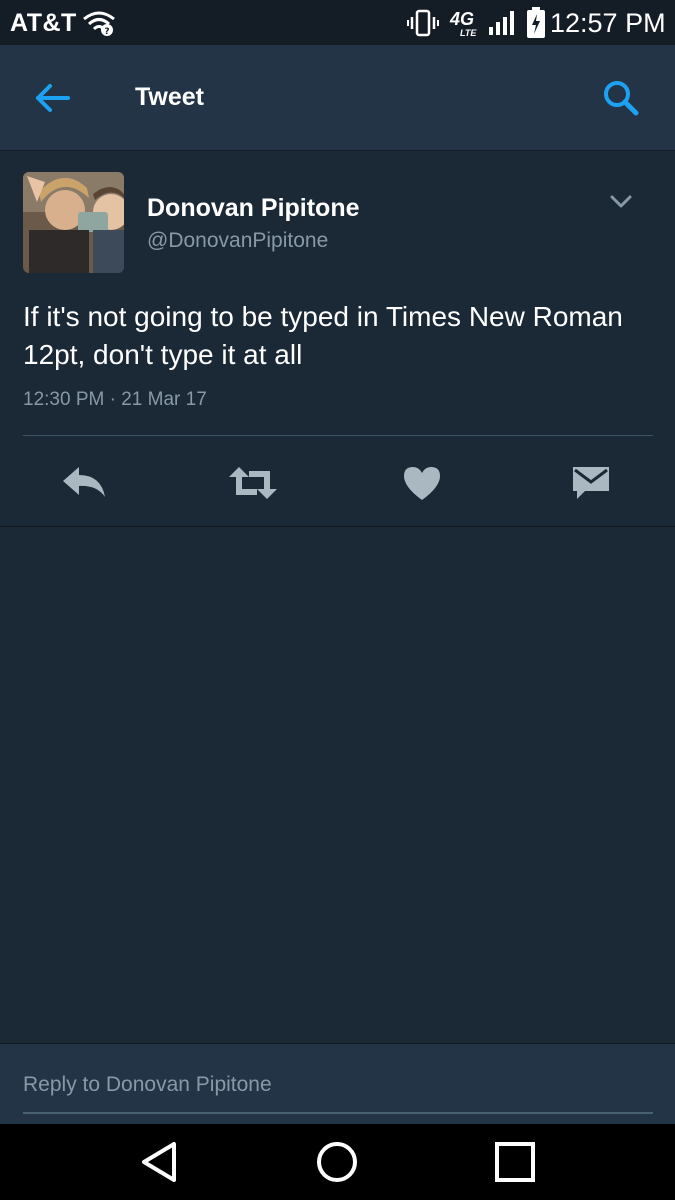  I want to click on back-button, so click(52, 98).